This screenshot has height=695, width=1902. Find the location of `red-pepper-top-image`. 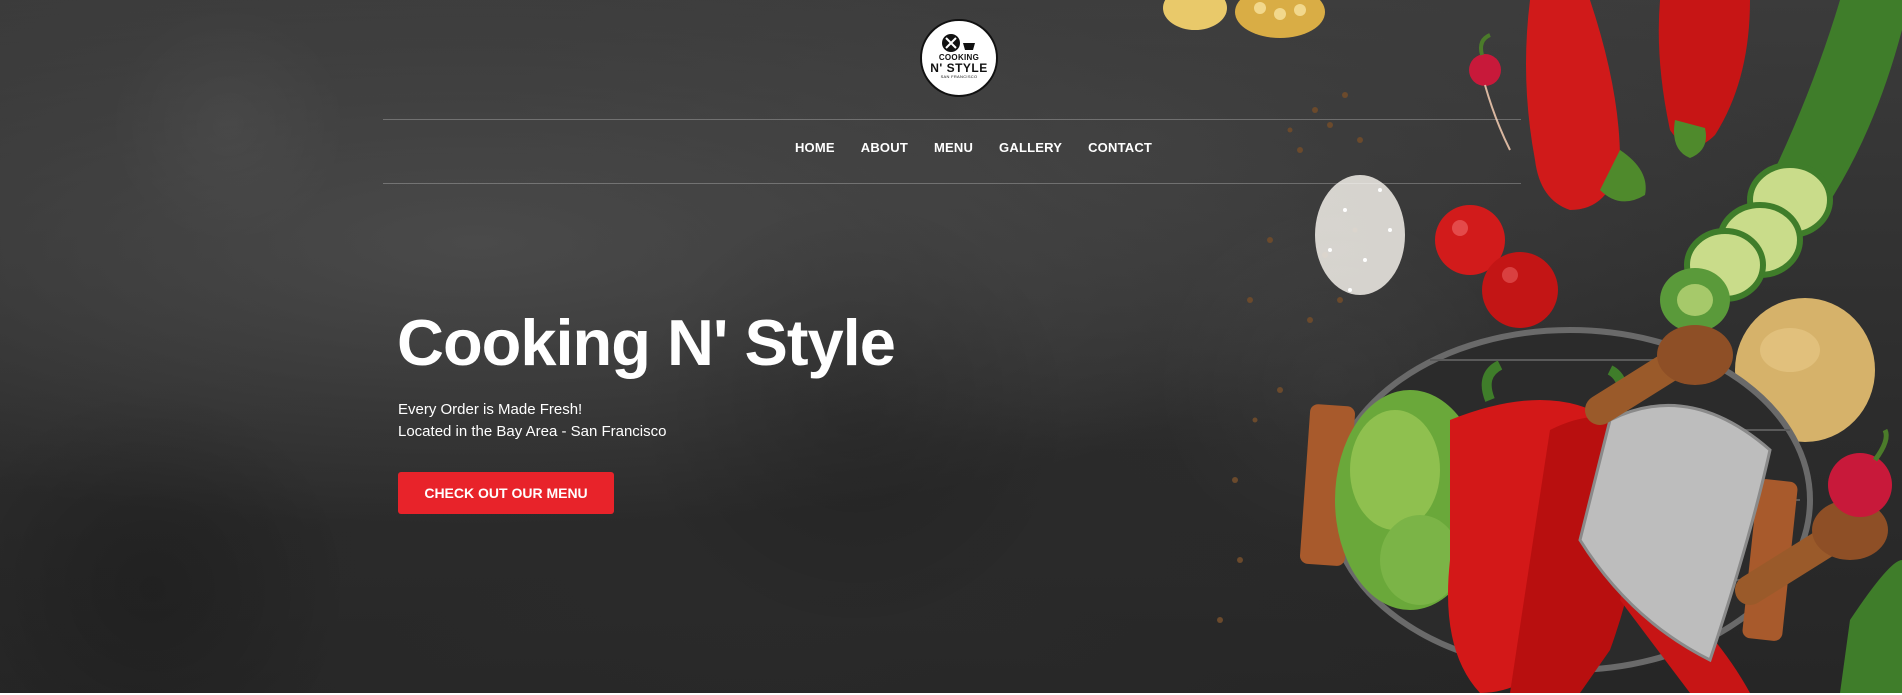

red-pepper-top-image is located at coordinates (1638, 105).